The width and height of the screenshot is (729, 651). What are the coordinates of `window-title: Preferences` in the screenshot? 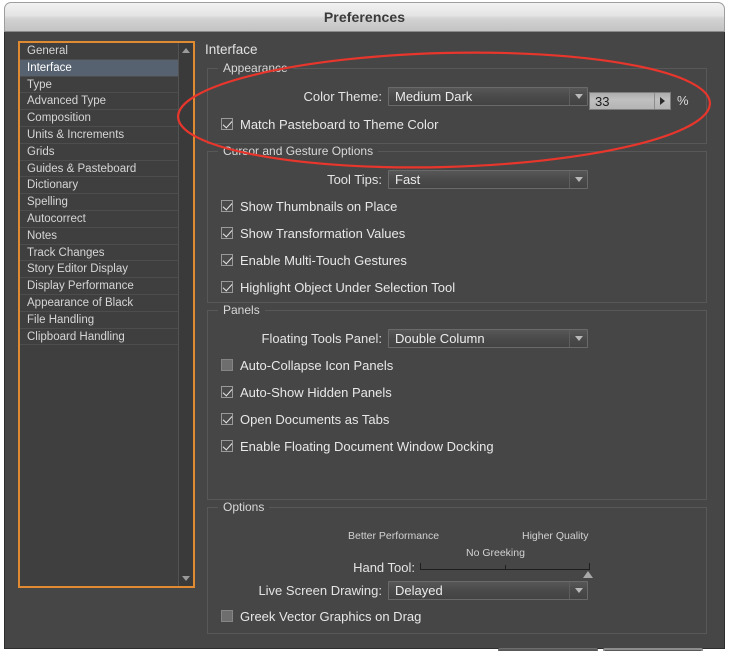 It's located at (364, 17).